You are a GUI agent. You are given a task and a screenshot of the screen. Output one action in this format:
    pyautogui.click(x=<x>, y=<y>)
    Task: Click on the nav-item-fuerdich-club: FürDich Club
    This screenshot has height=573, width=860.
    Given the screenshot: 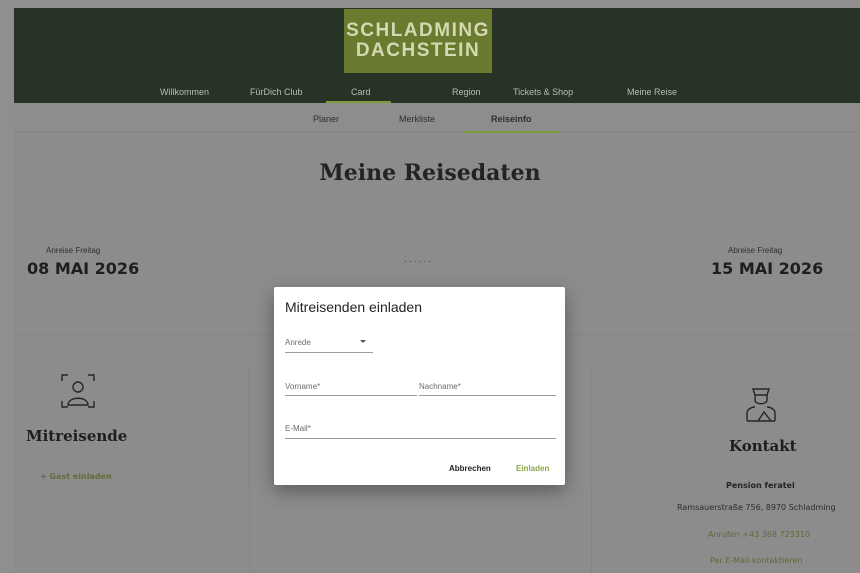 What is the action you would take?
    pyautogui.click(x=276, y=92)
    